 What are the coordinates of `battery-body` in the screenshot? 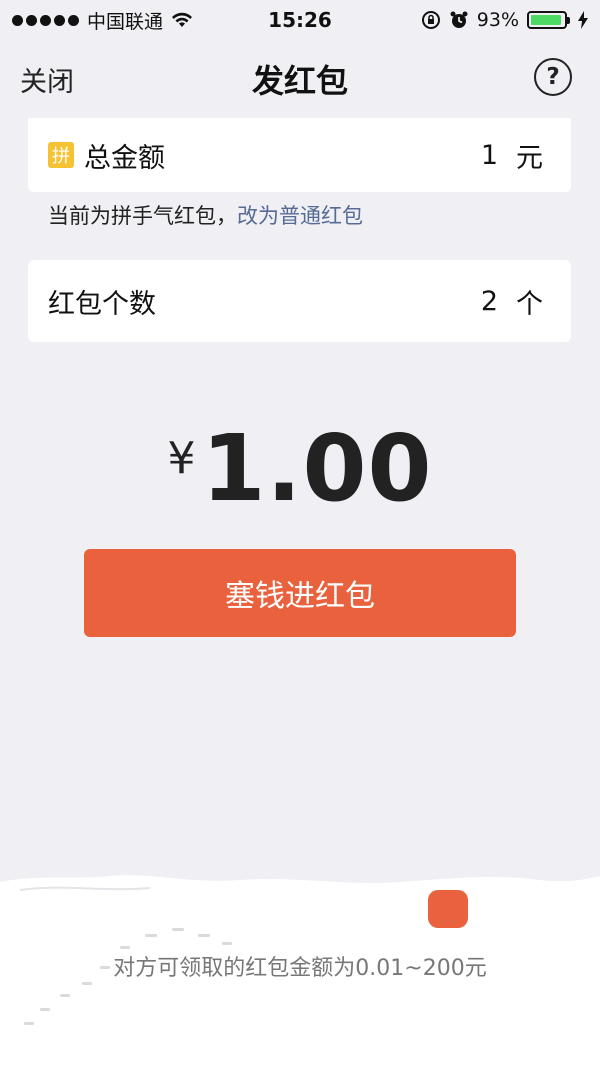 It's located at (547, 20).